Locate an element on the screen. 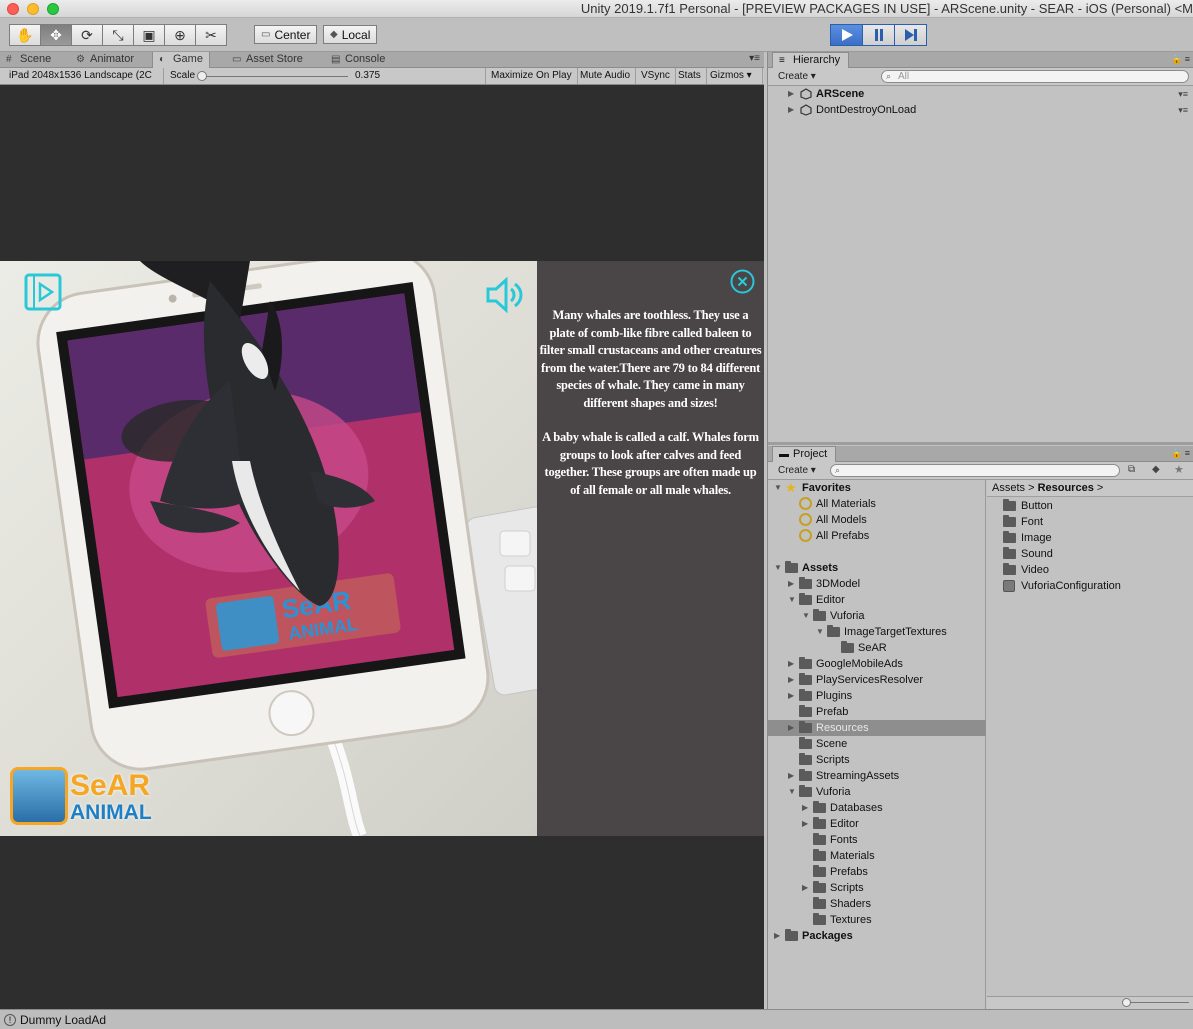 The image size is (1193, 1029). folder-plugins: ▶ Plugins is located at coordinates (877, 696).